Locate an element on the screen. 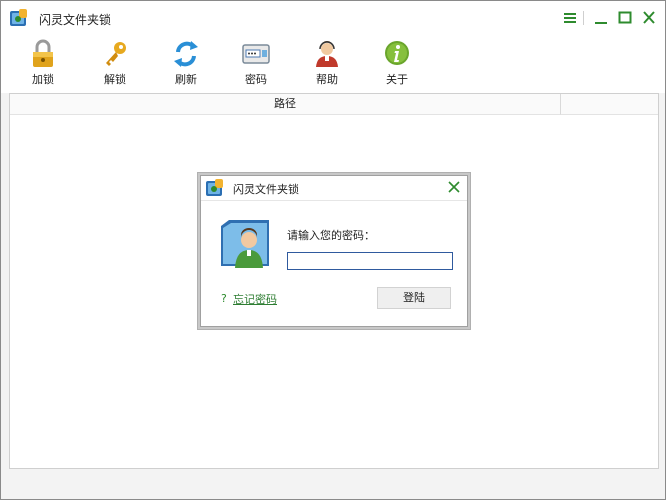 Image resolution: width=666 pixels, height=500 pixels. column-header-path: 路径 is located at coordinates (285, 104).